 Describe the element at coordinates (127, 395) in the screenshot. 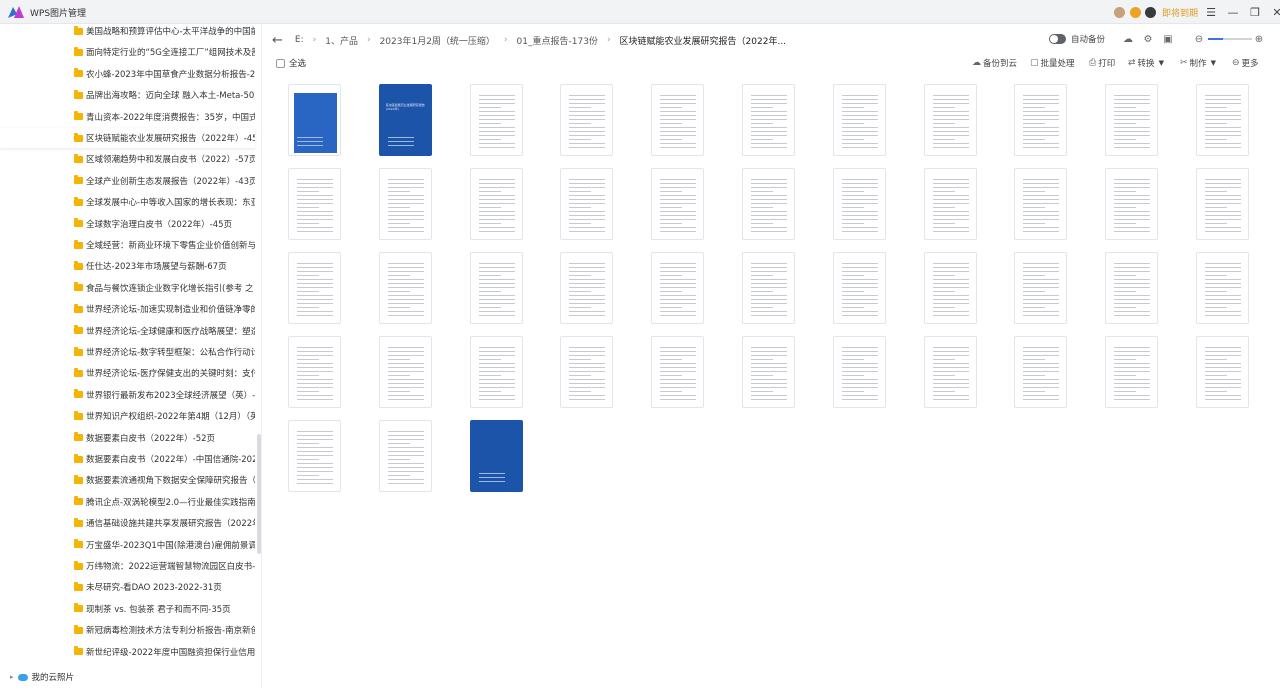

I see `sidebar-folder-item: 世界银行最新发布2023全球经济展望（英）-20` at that location.